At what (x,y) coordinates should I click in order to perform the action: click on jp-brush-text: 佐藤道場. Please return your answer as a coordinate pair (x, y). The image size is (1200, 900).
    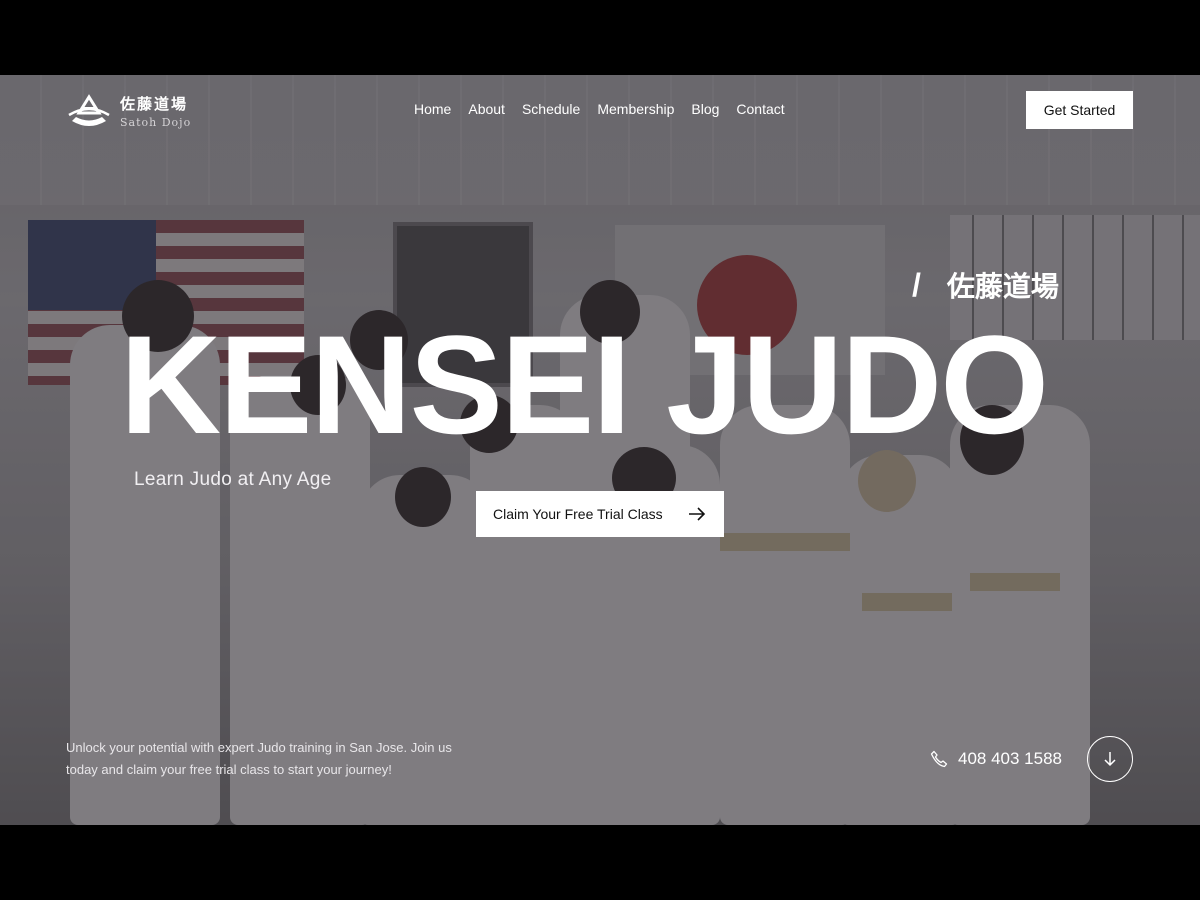
    Looking at the image, I should click on (1002, 286).